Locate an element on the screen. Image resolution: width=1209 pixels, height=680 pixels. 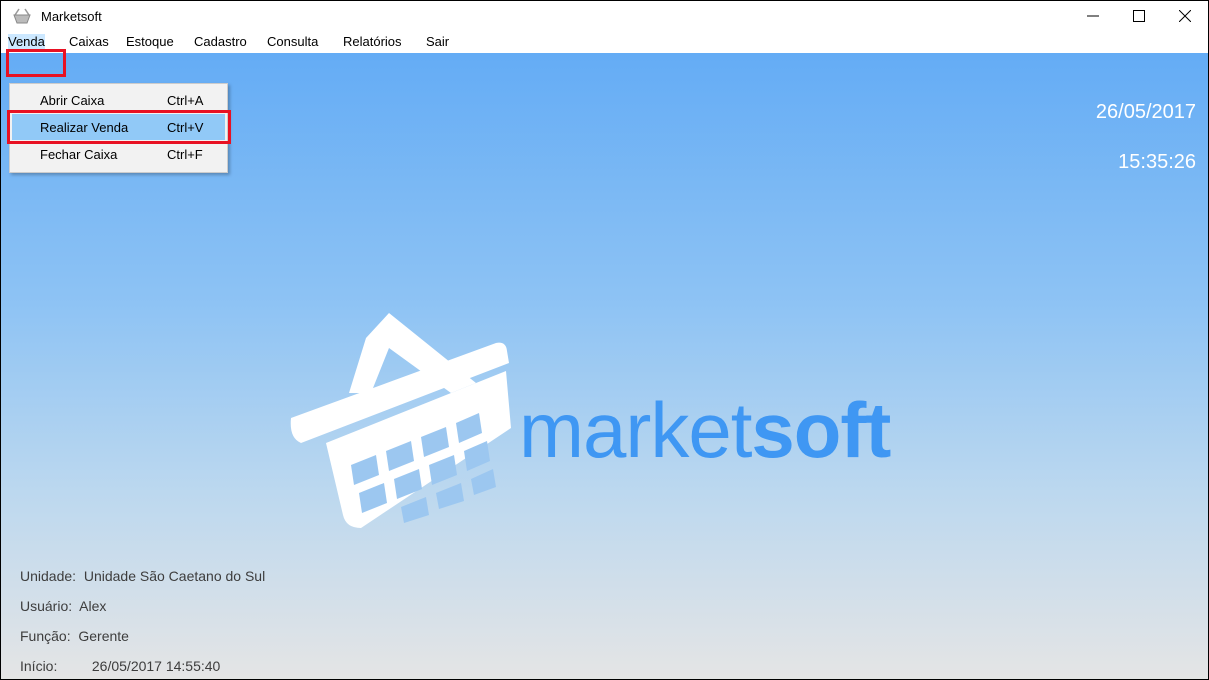
menu-item-fechar-caixa: Fechar Caixa Ctrl+F is located at coordinates (118, 154).